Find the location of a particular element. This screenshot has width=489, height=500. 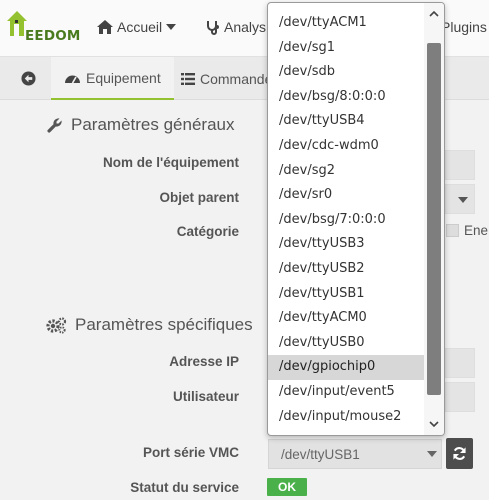

dashboard-icon is located at coordinates (72, 79).